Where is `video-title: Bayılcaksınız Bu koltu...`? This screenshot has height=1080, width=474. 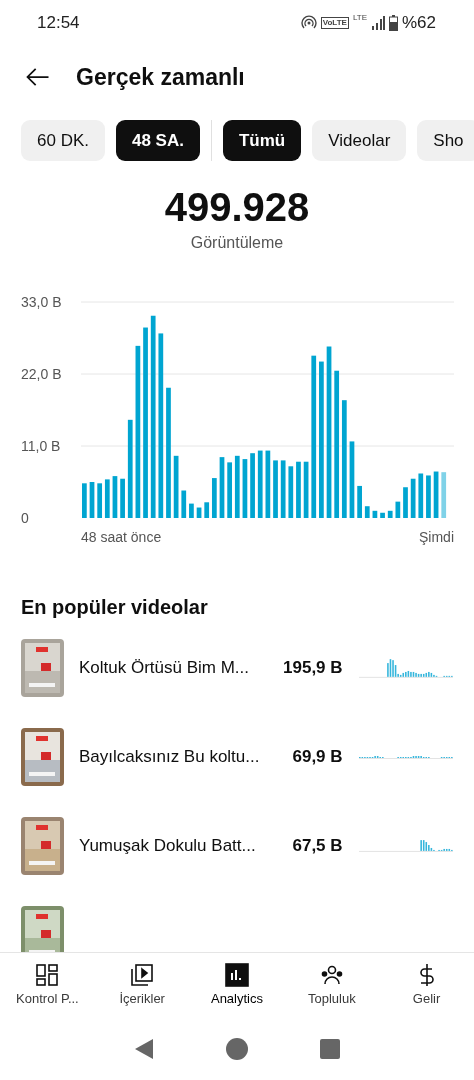 video-title: Bayılcaksınız Bu koltu... is located at coordinates (170, 757).